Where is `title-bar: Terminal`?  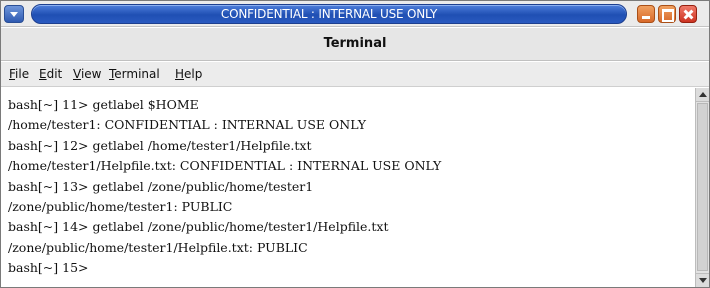 title-bar: Terminal is located at coordinates (355, 44).